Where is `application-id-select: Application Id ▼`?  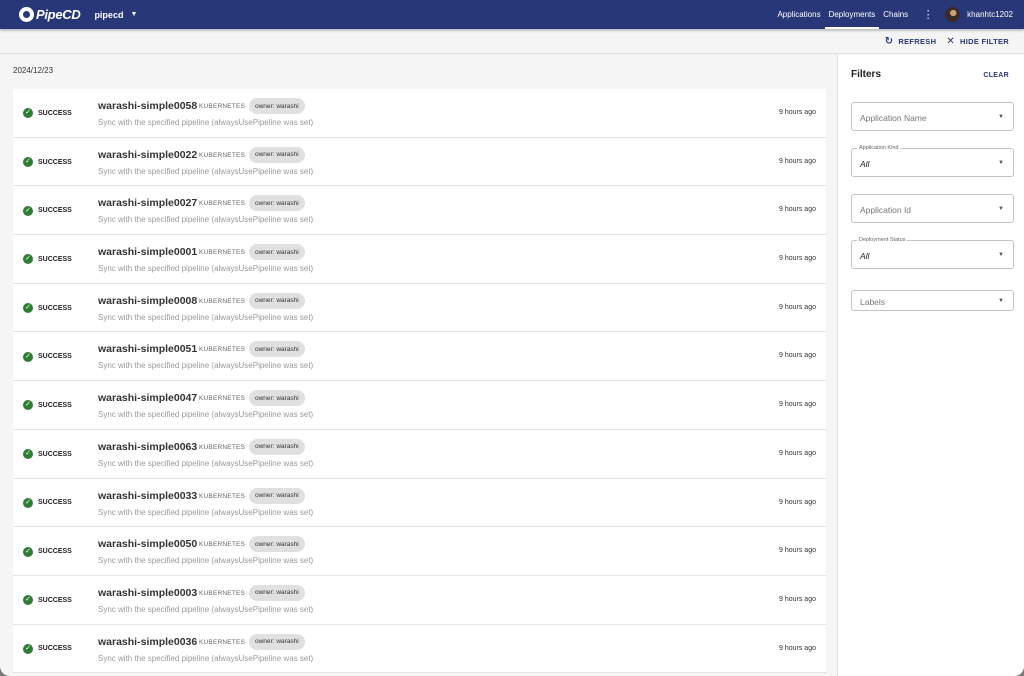 application-id-select: Application Id ▼ is located at coordinates (932, 208).